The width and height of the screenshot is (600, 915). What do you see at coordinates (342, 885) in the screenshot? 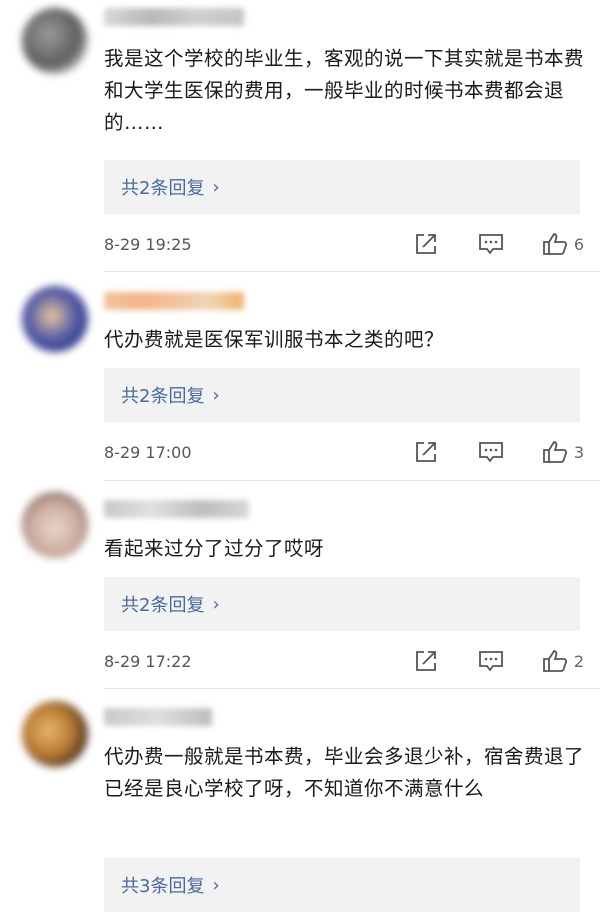
I see `reply-link-box: 共3条回复 ›` at bounding box center [342, 885].